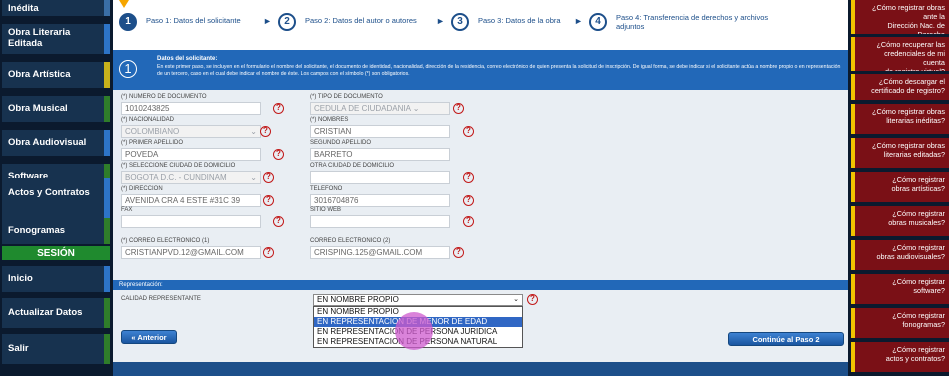  Describe the element at coordinates (287, 22) in the screenshot. I see `step-2-badge: 2` at that location.